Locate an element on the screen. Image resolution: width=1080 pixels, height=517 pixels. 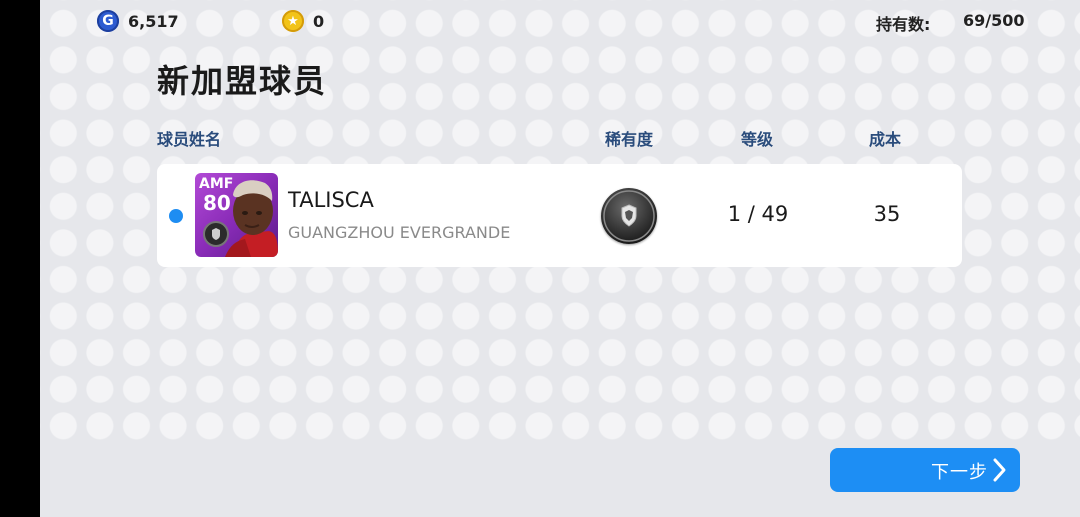
coin-value: 0 is located at coordinates (319, 21).